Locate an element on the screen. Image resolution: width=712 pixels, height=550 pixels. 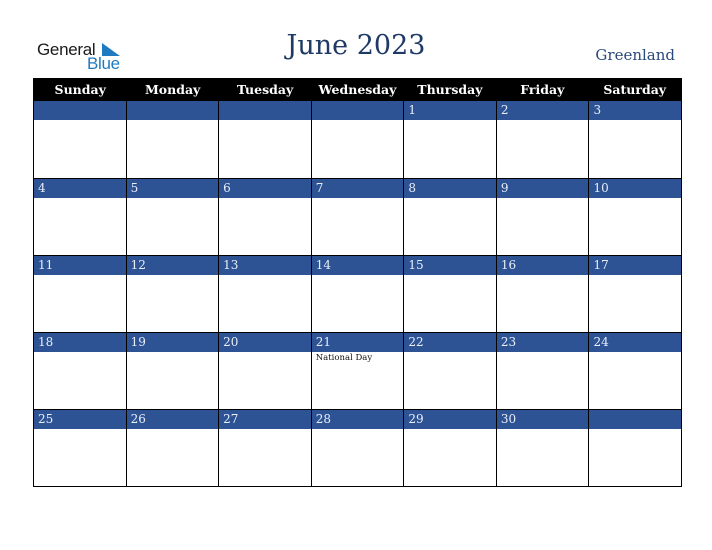
week-row: 25 26 27 28 29 30 is located at coordinates (358, 447).